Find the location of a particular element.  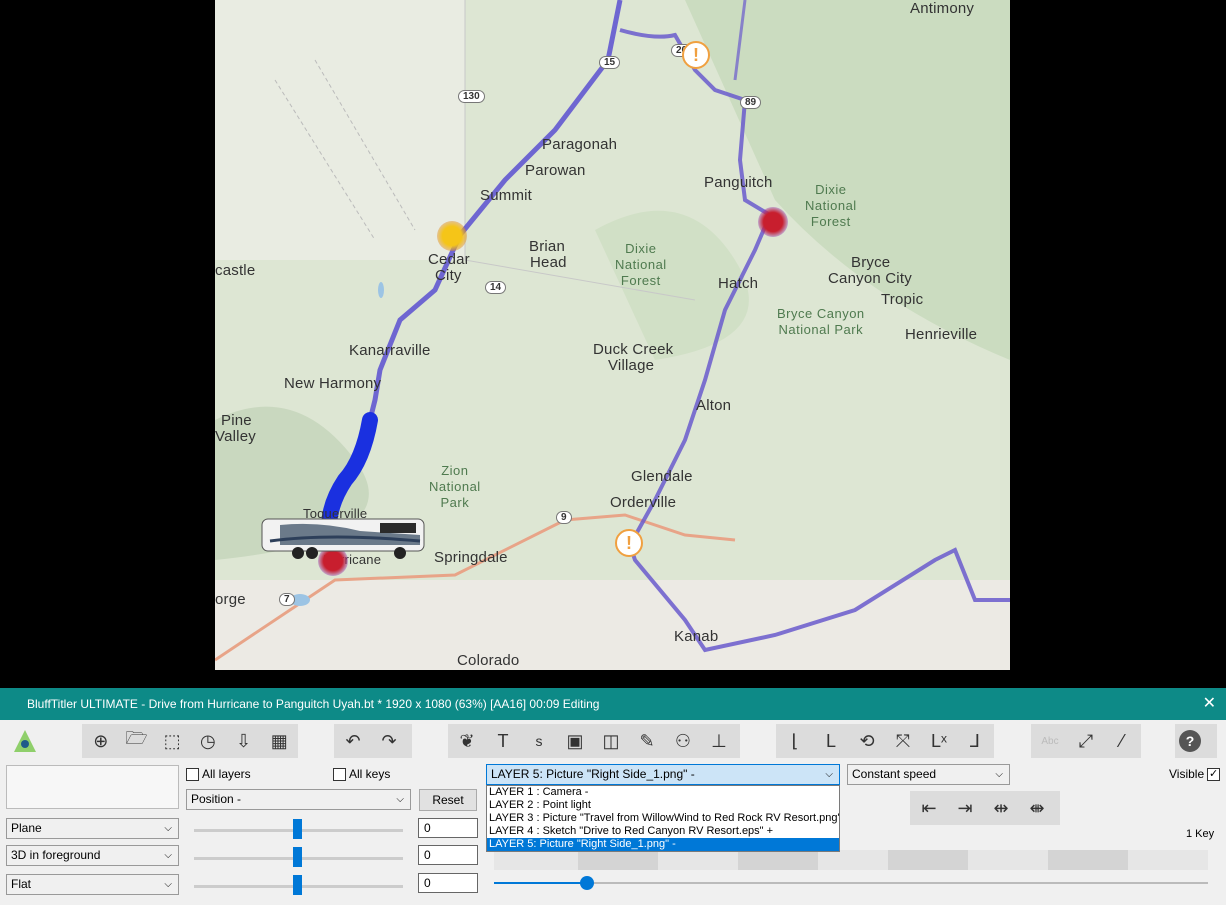

link-icon: ⟲ is located at coordinates (867, 741).